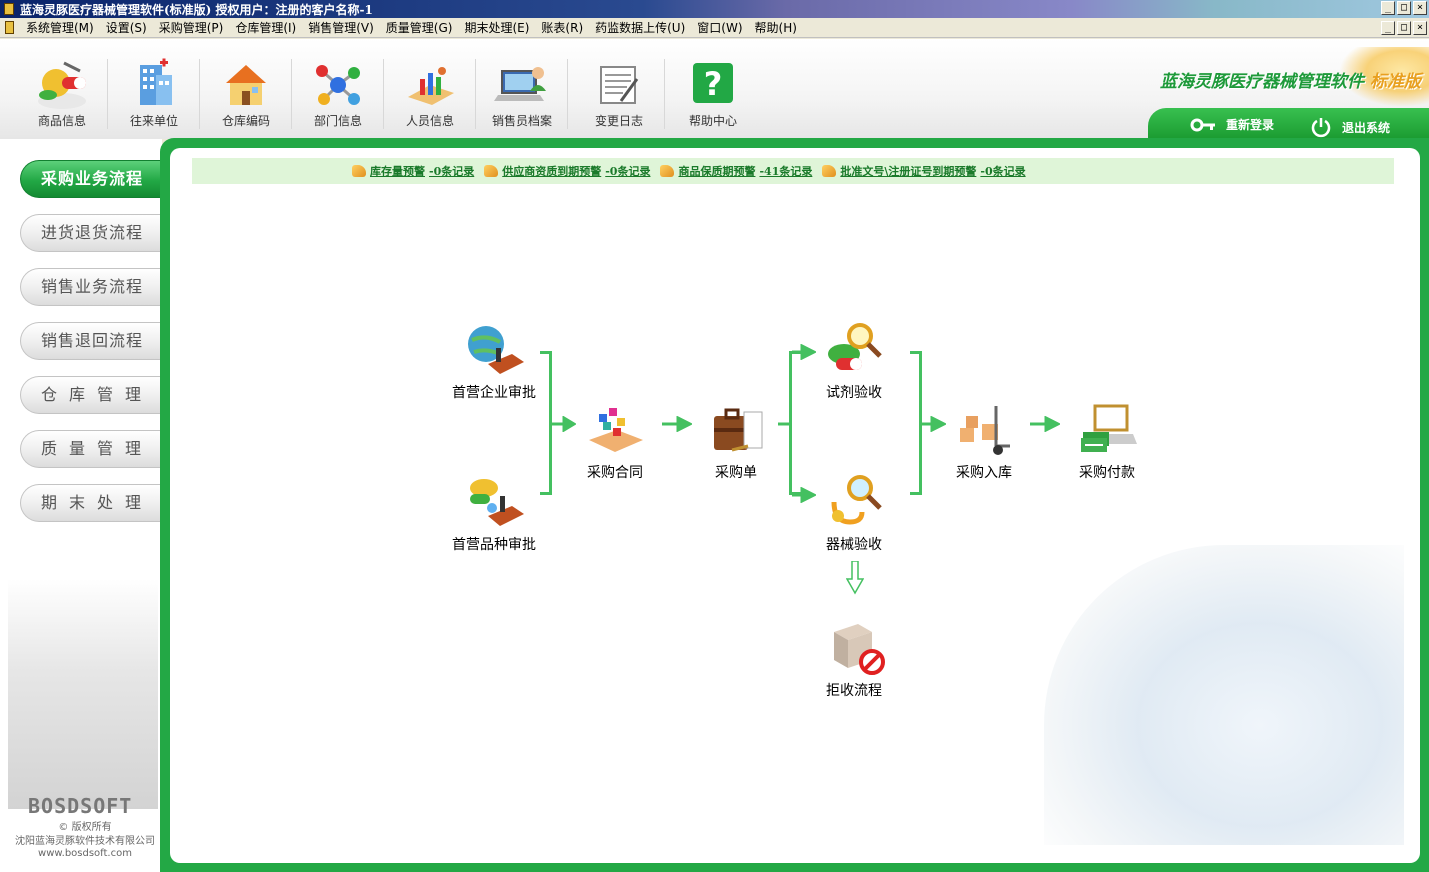  I want to click on exit-button: 退出系统, so click(1350, 127).